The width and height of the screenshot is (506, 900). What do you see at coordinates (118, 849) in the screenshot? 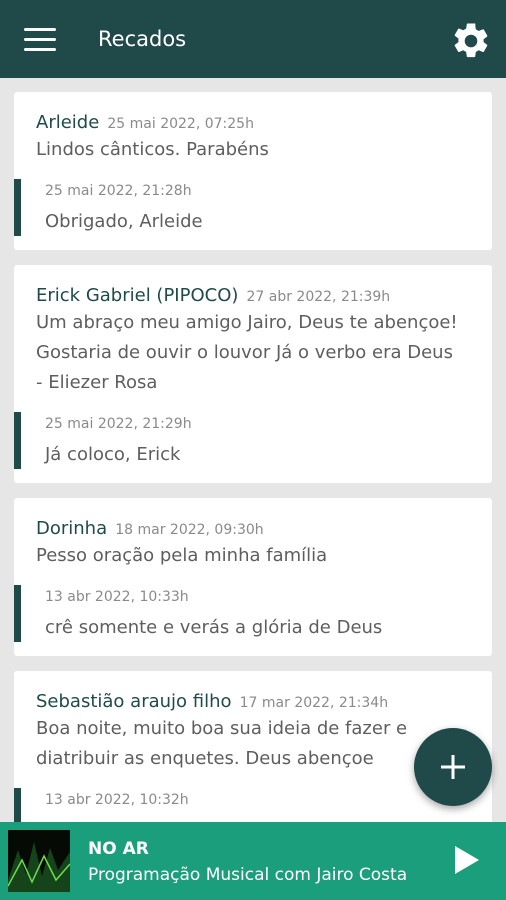
I see `live-status: NO AR` at bounding box center [118, 849].